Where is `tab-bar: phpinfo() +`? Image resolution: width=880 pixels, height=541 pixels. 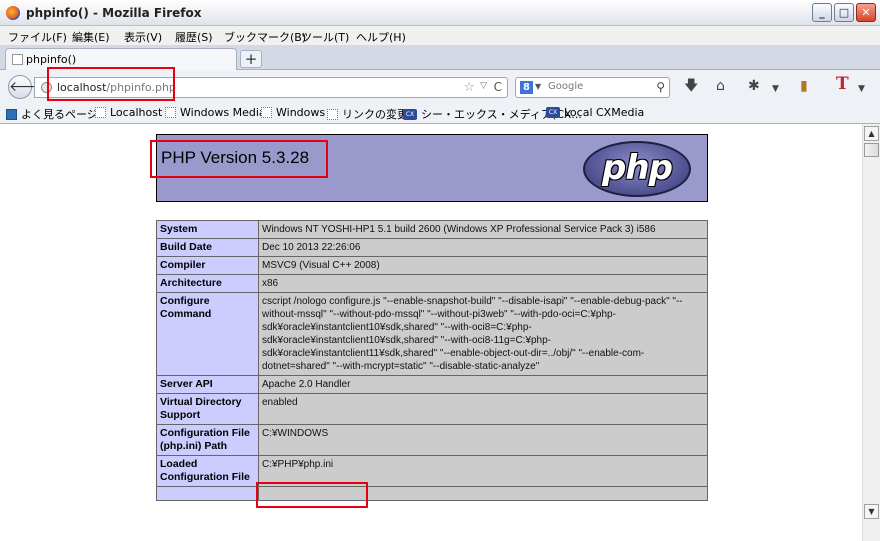
tab-bar: phpinfo() + is located at coordinates (440, 57).